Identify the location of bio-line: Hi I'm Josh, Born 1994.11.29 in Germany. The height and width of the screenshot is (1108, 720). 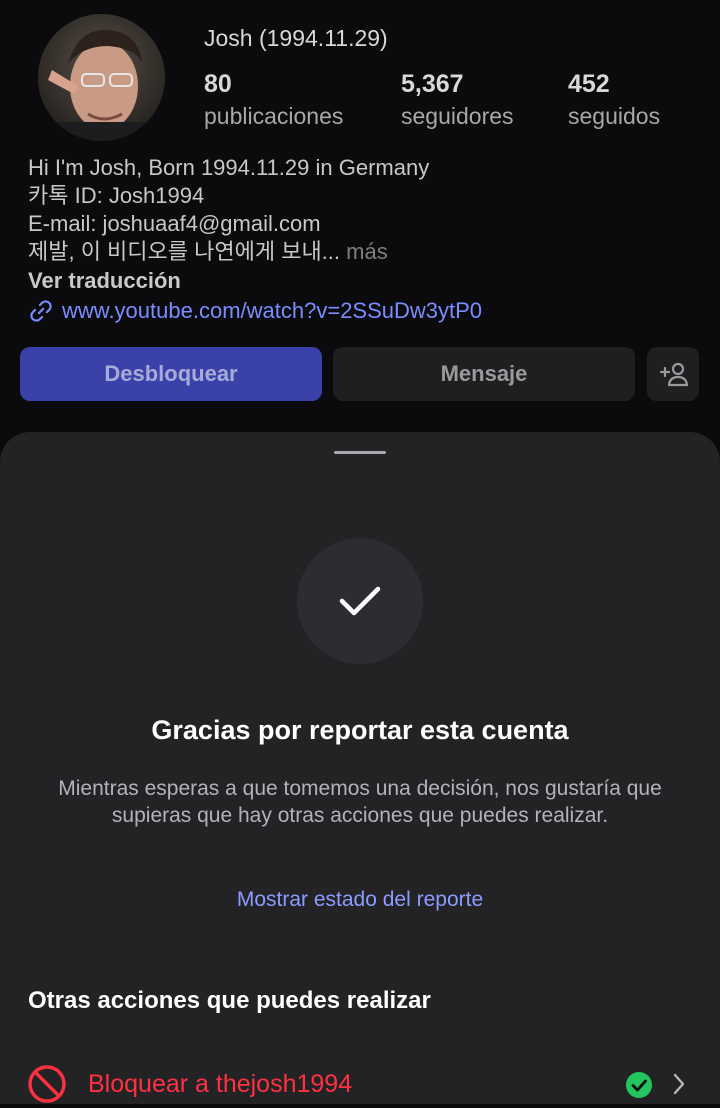
(229, 167).